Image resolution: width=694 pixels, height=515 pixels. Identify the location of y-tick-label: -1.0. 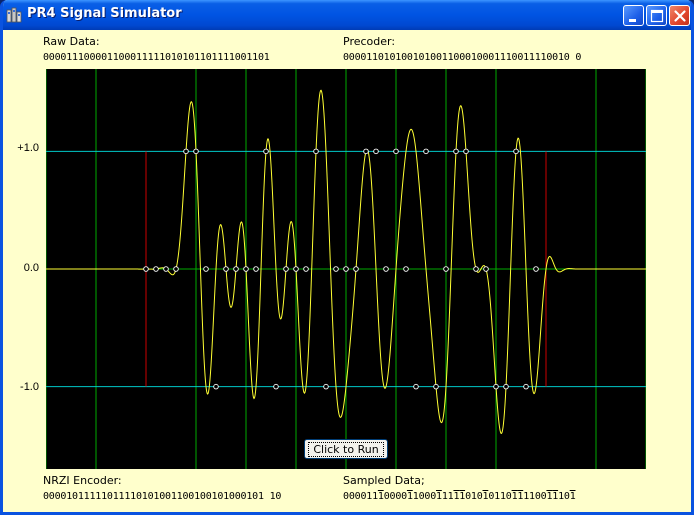
(29, 387).